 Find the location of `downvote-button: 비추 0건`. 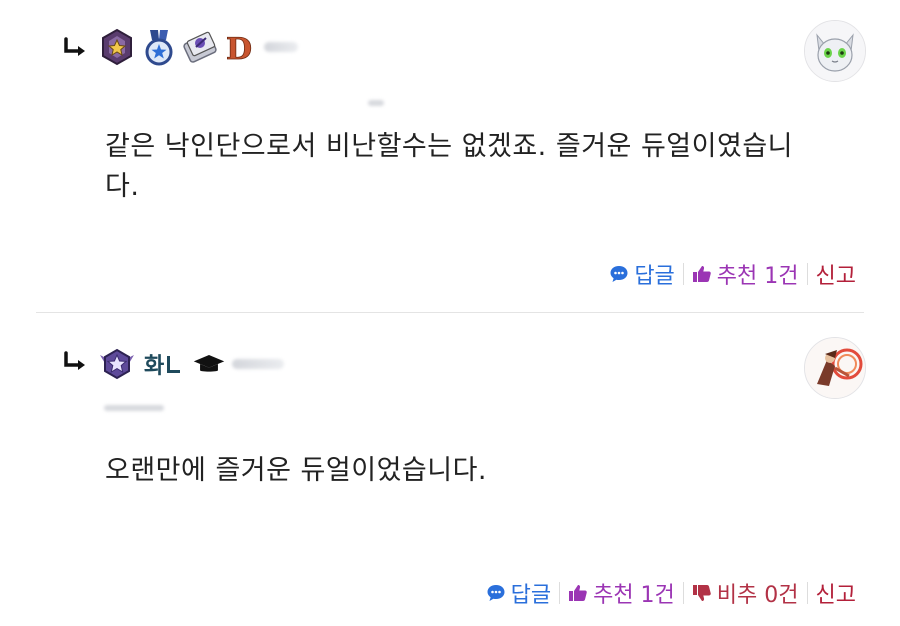

downvote-button: 비추 0건 is located at coordinates (745, 593).